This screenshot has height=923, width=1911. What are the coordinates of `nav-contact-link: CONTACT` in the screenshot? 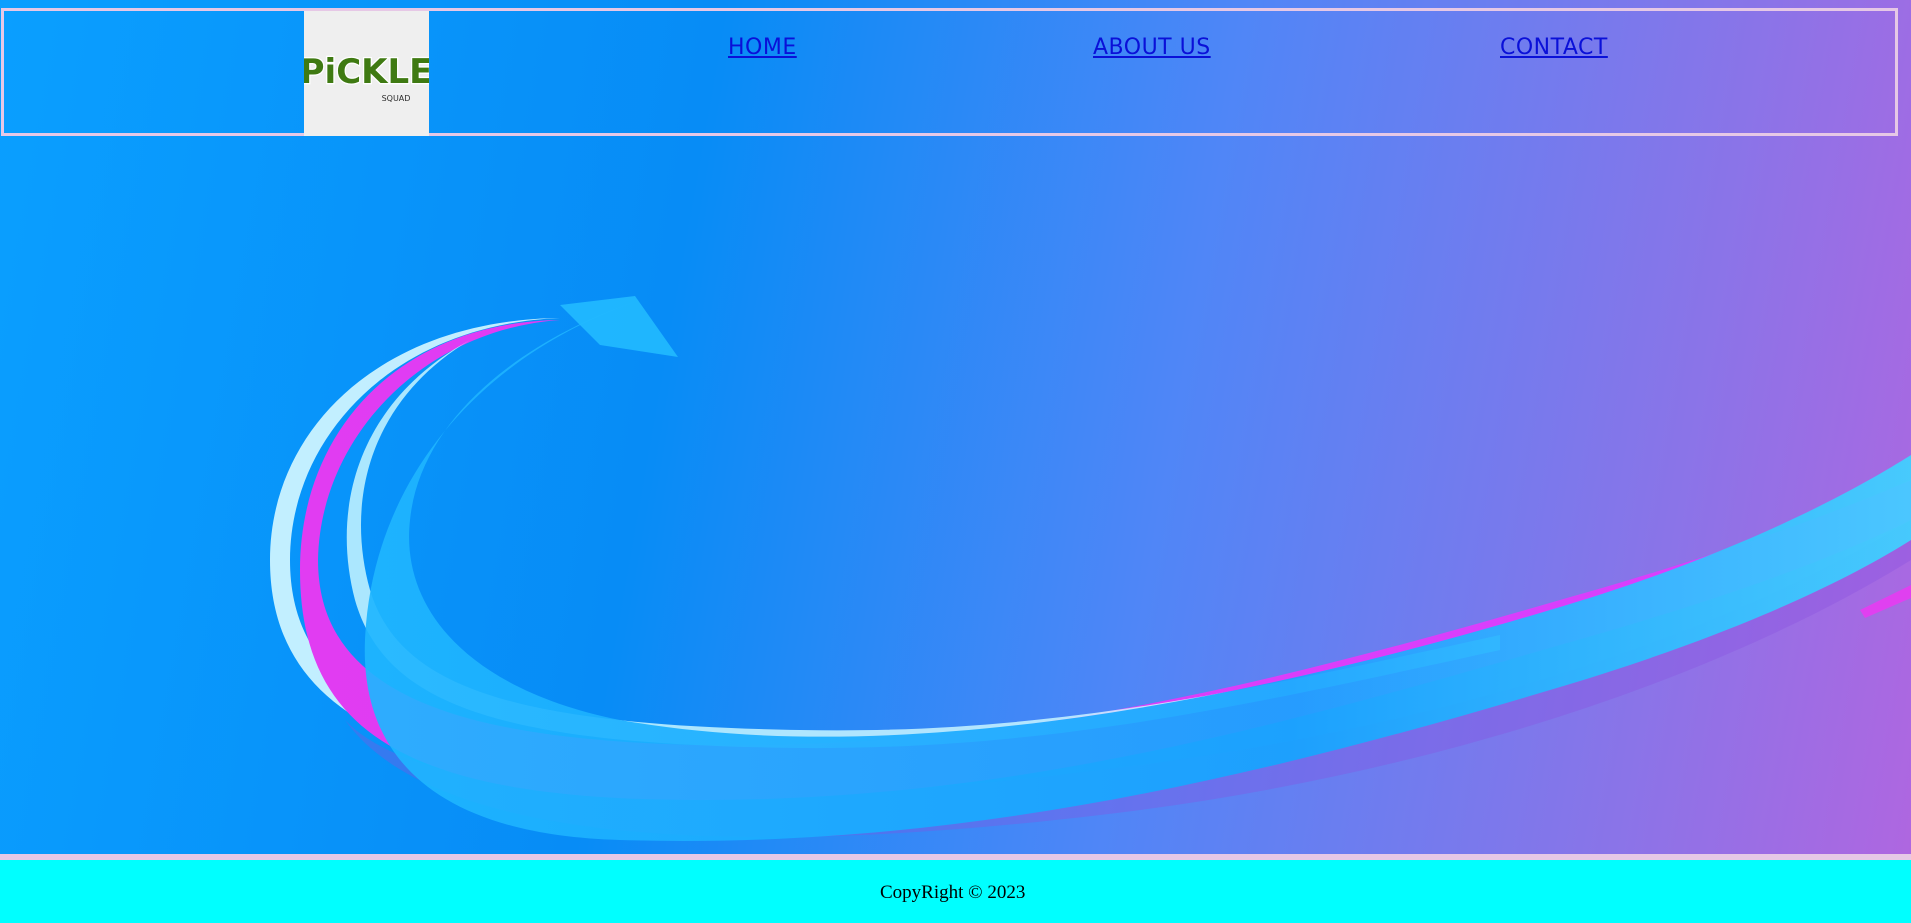 It's located at (1554, 47).